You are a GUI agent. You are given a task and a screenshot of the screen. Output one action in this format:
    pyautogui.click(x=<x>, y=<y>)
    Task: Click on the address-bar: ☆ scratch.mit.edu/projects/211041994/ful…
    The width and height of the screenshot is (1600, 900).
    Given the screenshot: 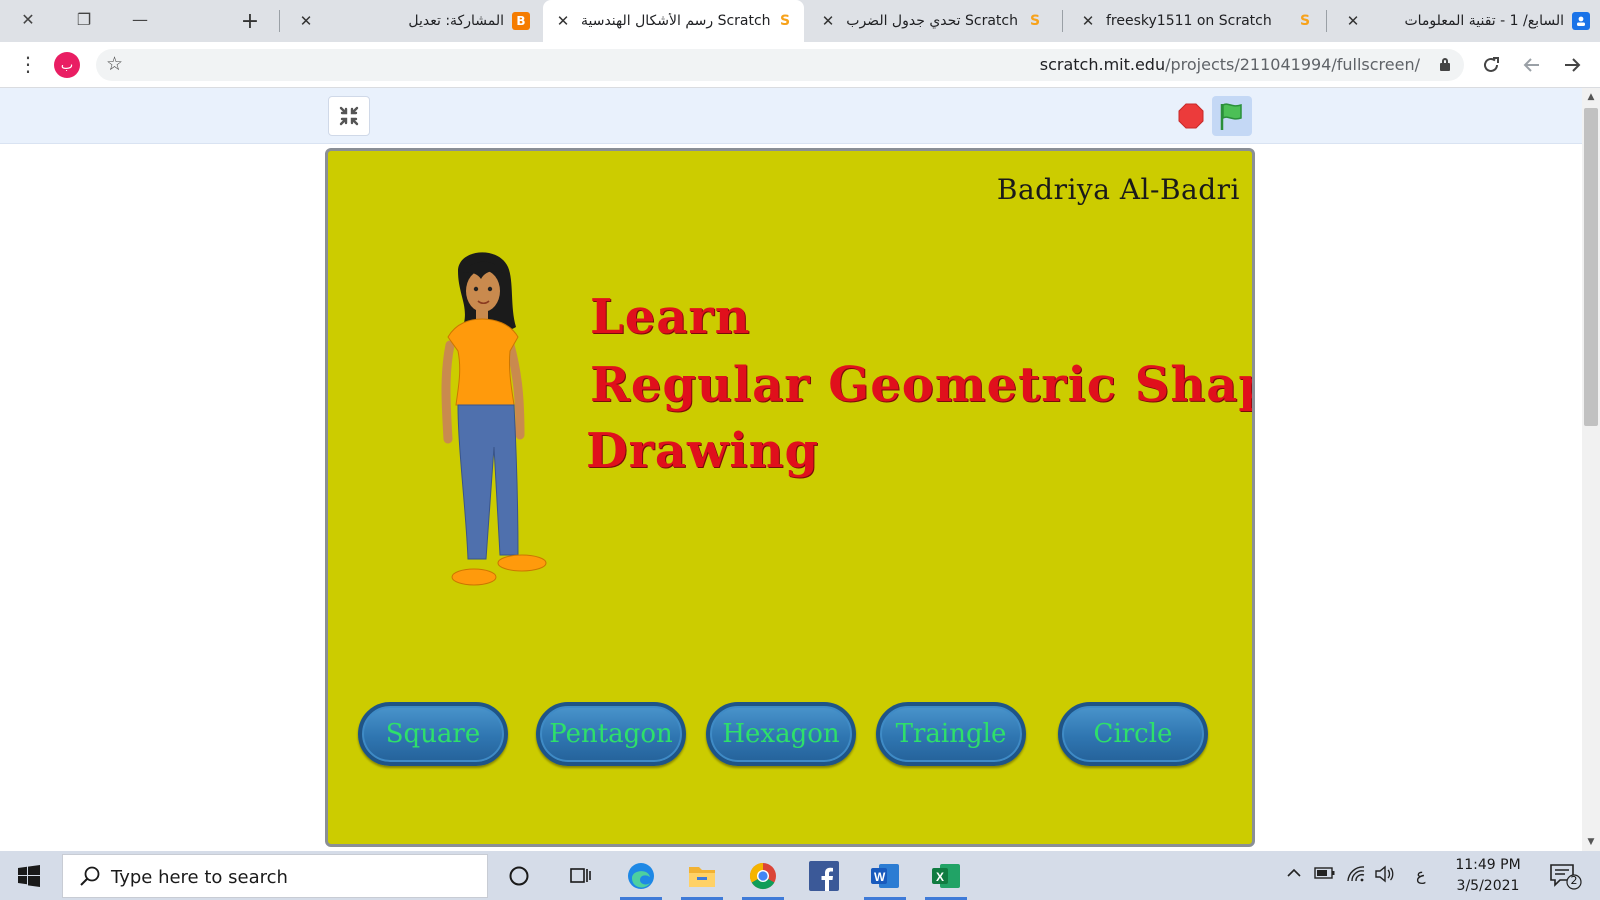 What is the action you would take?
    pyautogui.click(x=780, y=65)
    